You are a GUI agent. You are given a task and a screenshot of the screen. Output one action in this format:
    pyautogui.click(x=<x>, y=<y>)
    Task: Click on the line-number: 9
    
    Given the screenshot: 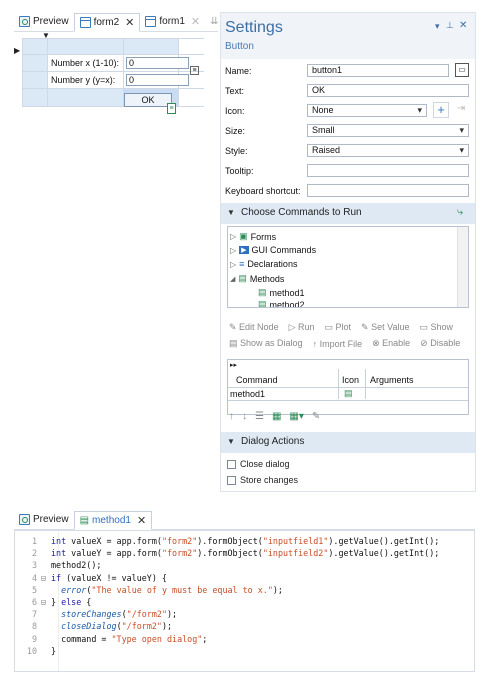 What is the action you would take?
    pyautogui.click(x=34, y=638)
    